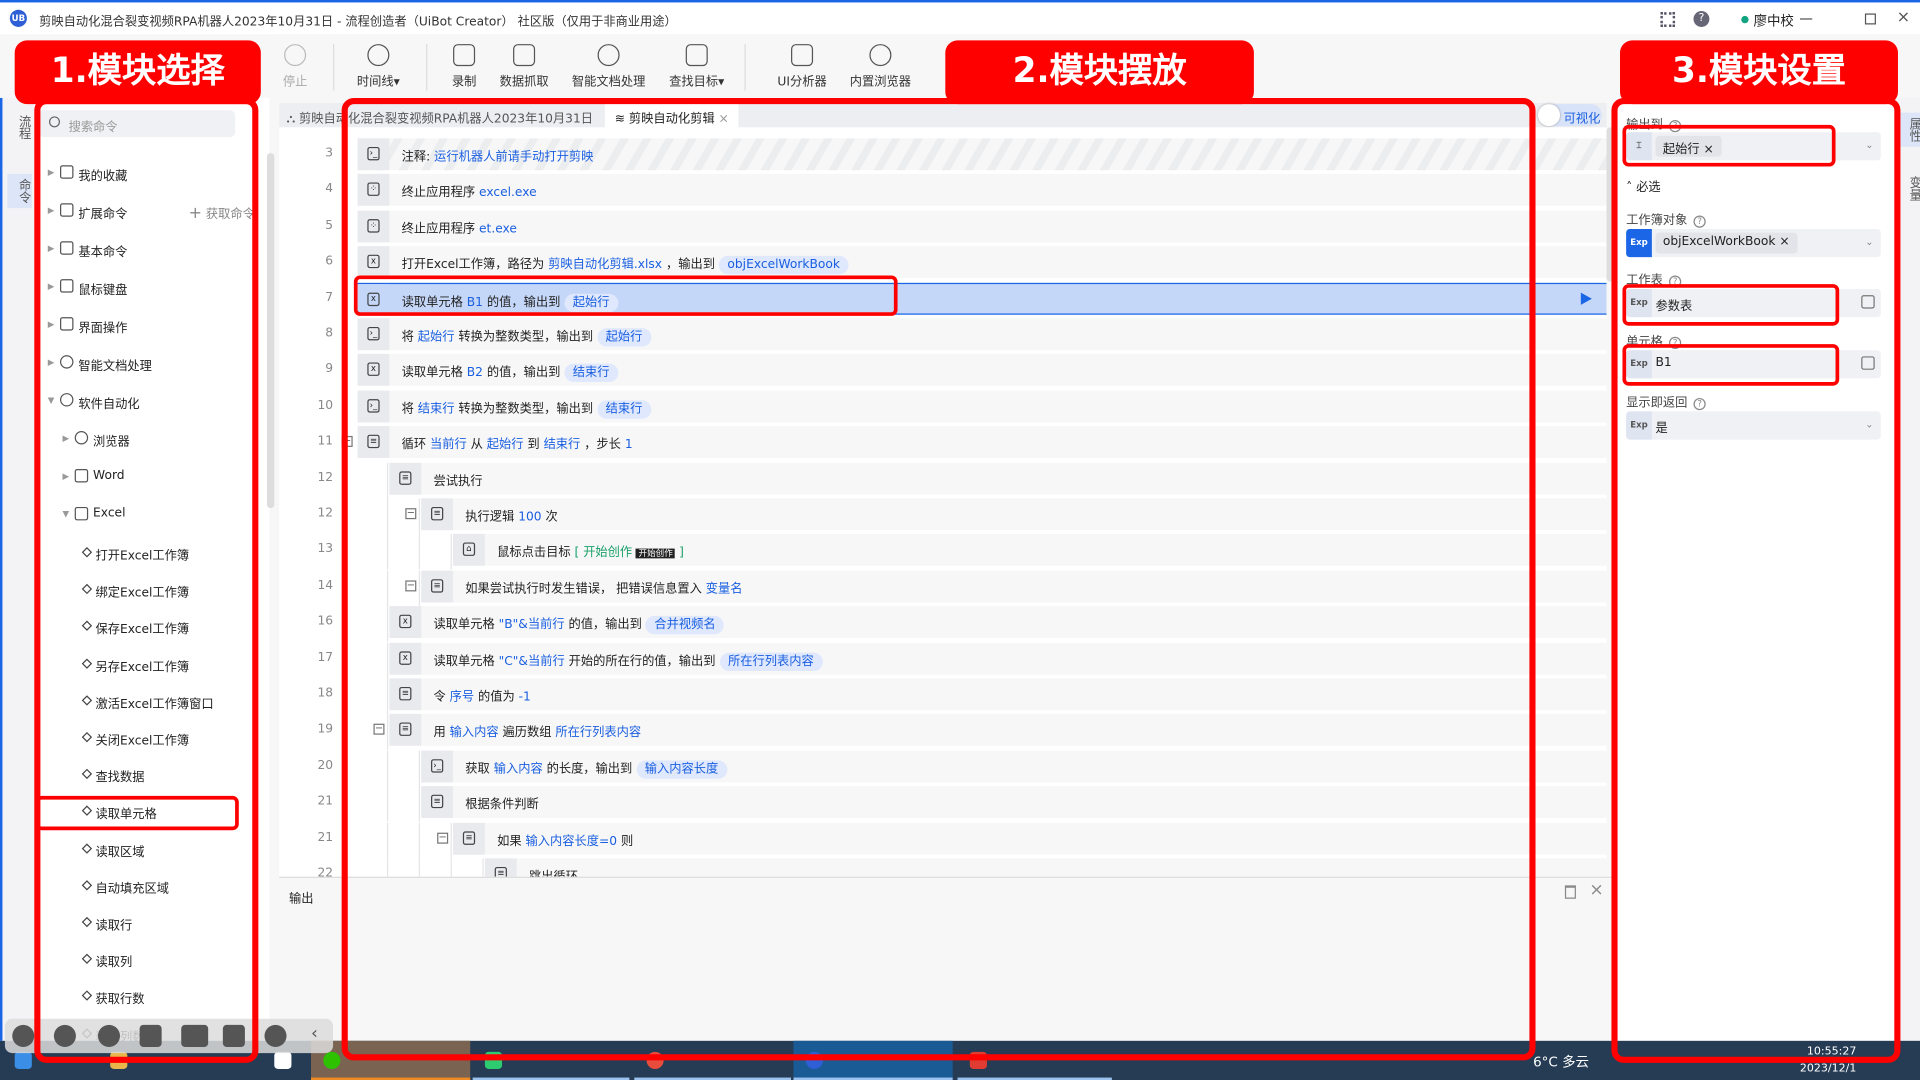 Image resolution: width=1920 pixels, height=1080 pixels. Describe the element at coordinates (998, 694) in the screenshot. I see `flow-step-row: ≡ 令 序号 的值为 -1` at that location.